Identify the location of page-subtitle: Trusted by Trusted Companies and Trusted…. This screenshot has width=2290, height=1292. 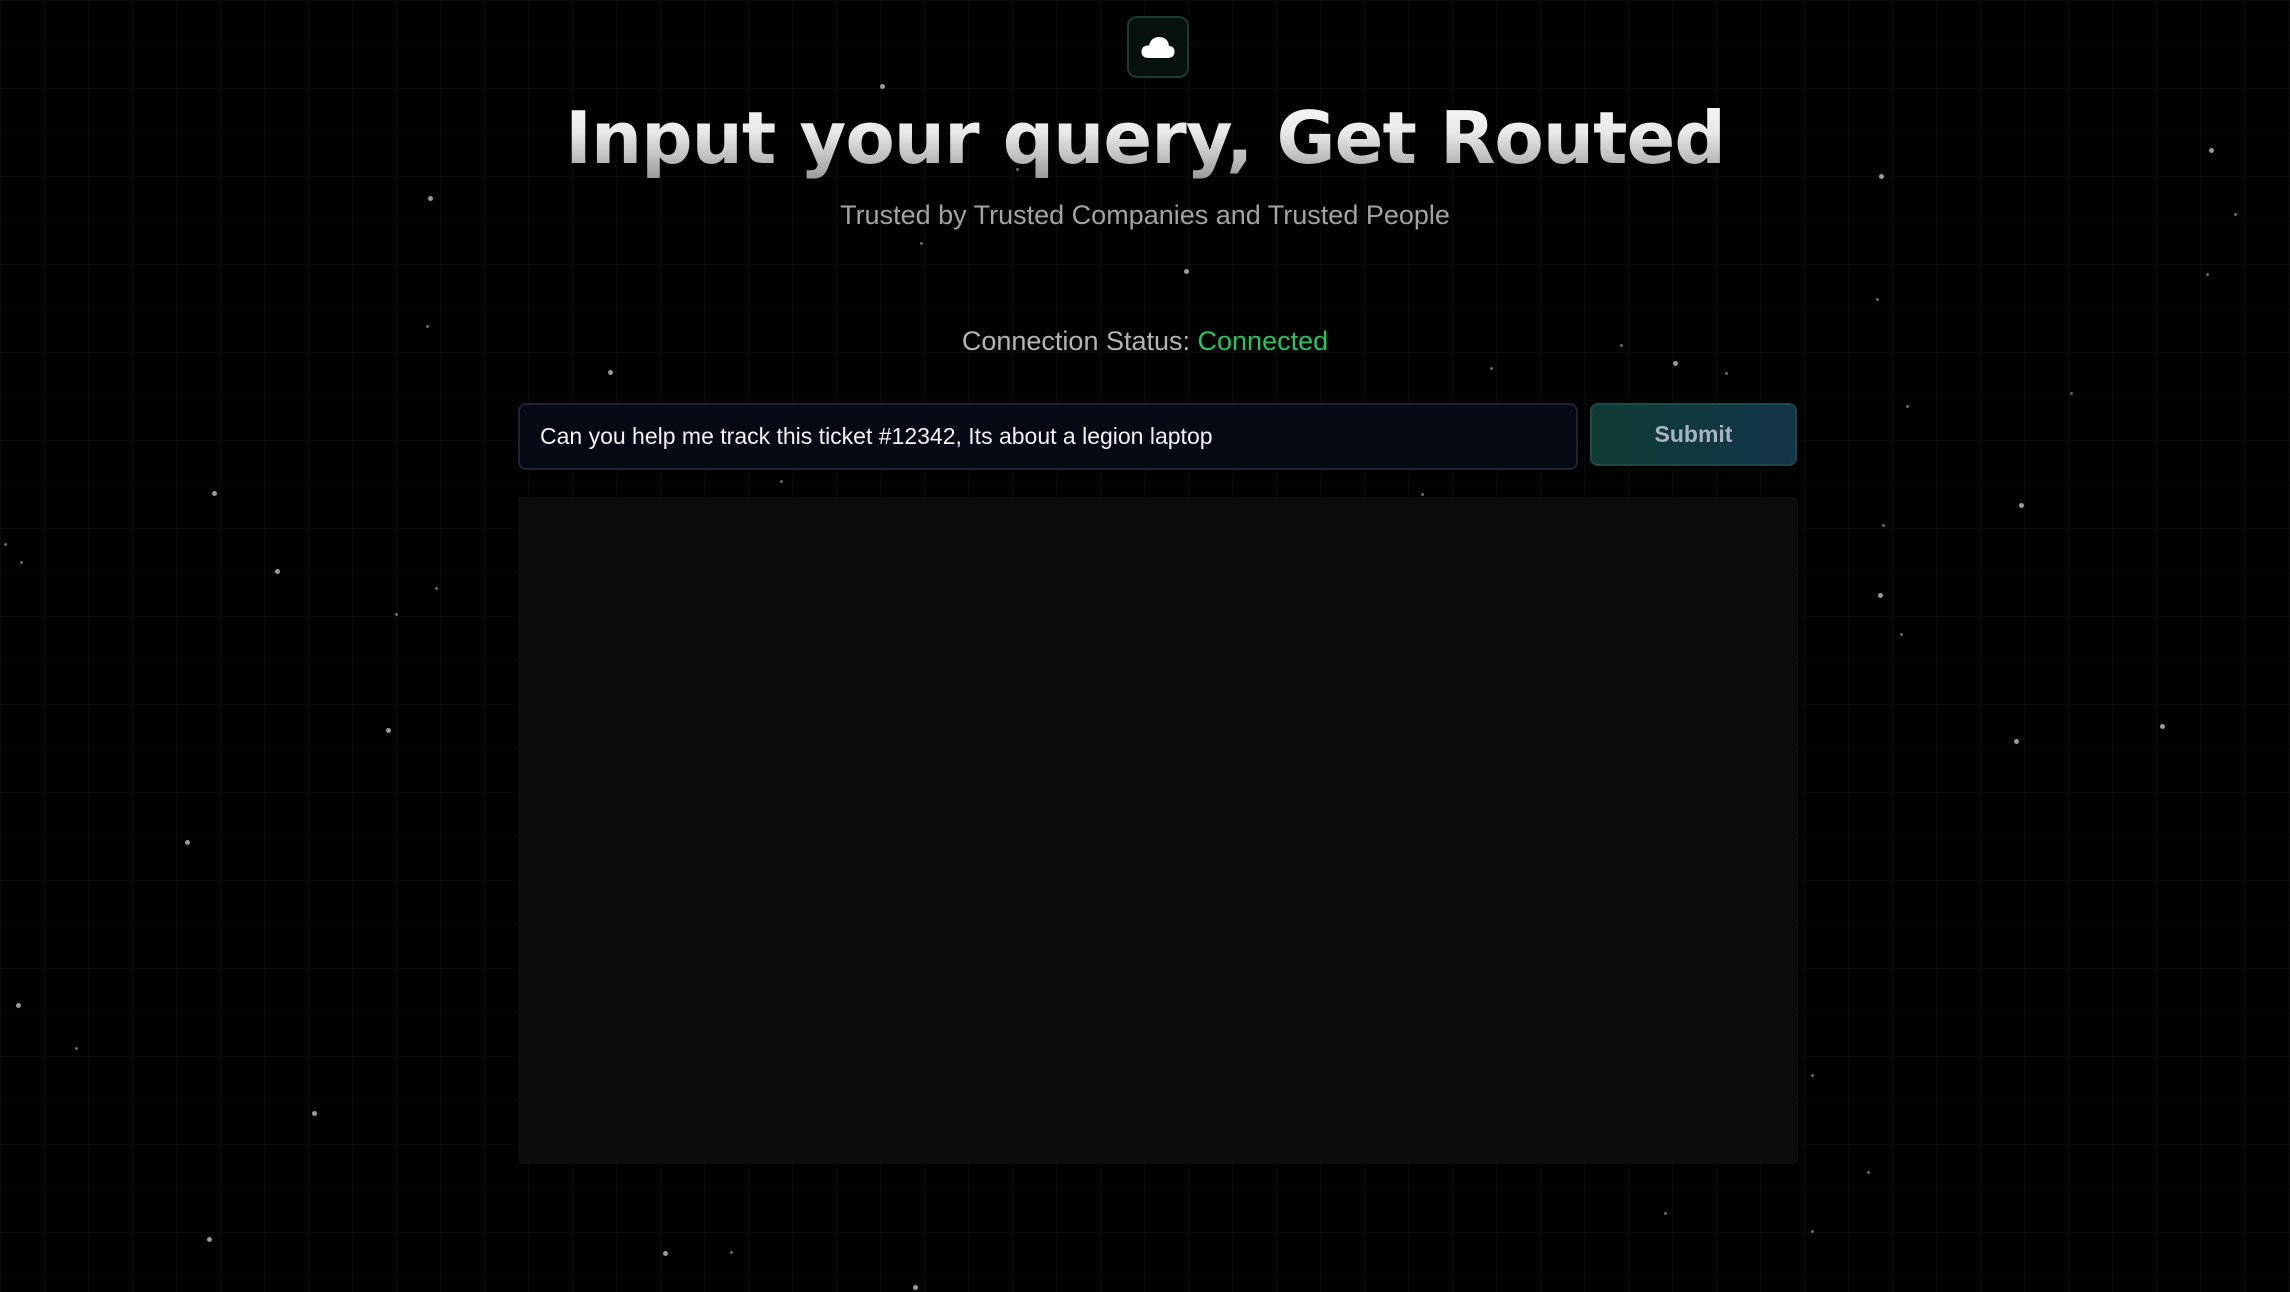
(1145, 215).